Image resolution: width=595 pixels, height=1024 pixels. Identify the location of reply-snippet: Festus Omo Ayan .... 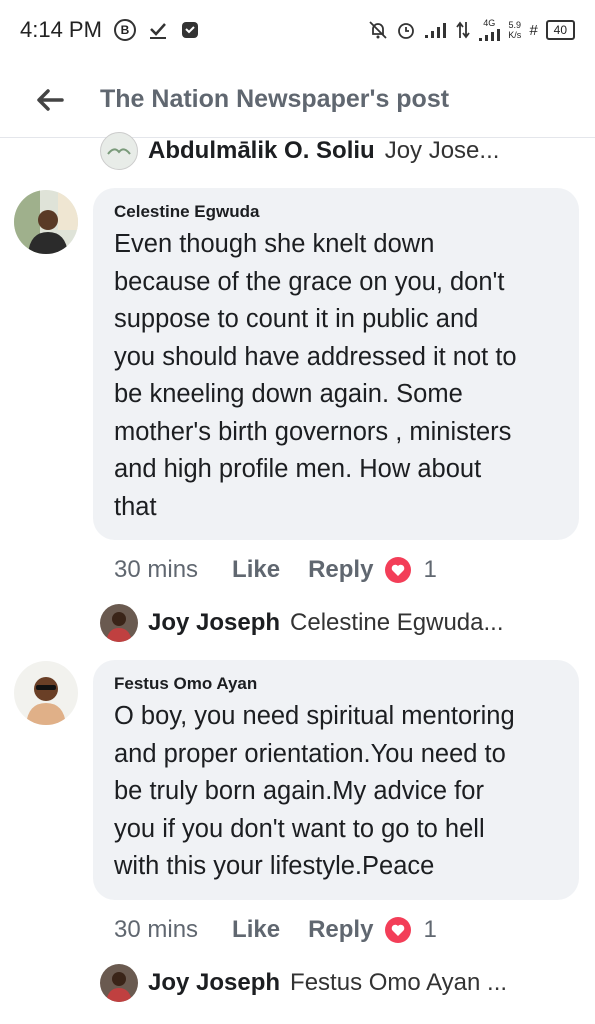
(399, 982).